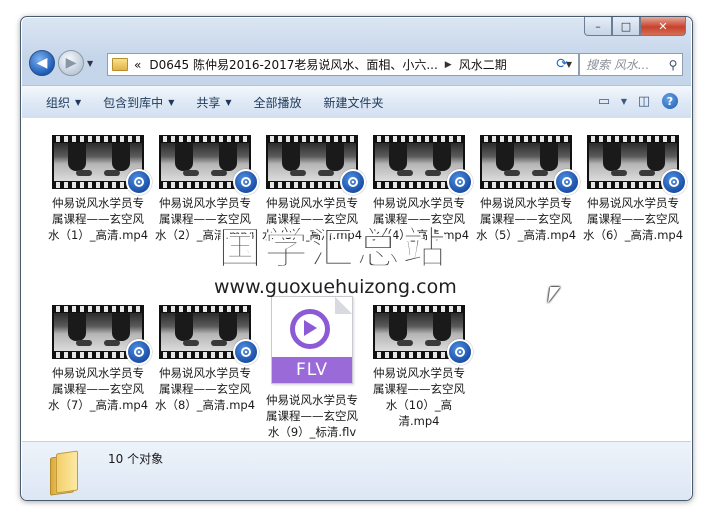  I want to click on search-input: 搜索 风水... ⚲, so click(631, 64).